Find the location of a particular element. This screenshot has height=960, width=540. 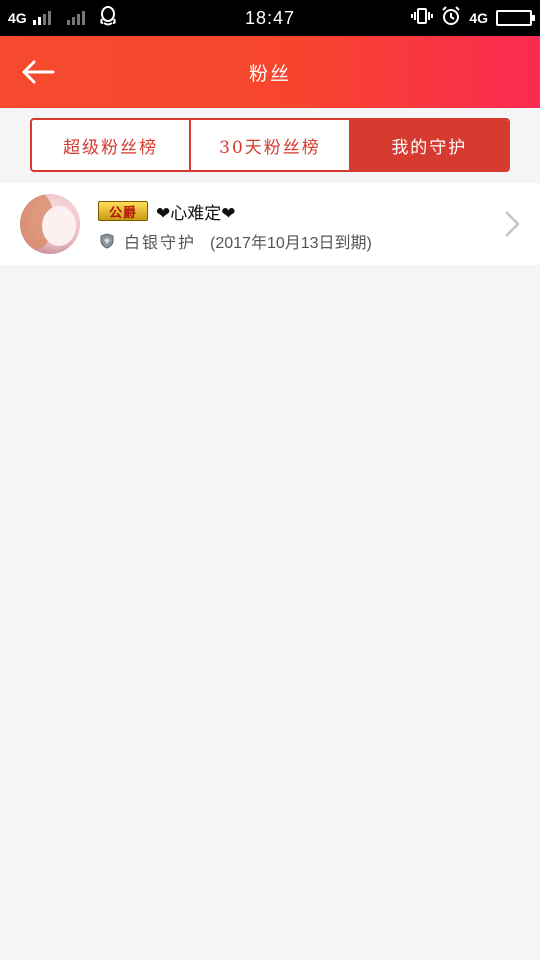

vibrate-icon is located at coordinates (422, 18).